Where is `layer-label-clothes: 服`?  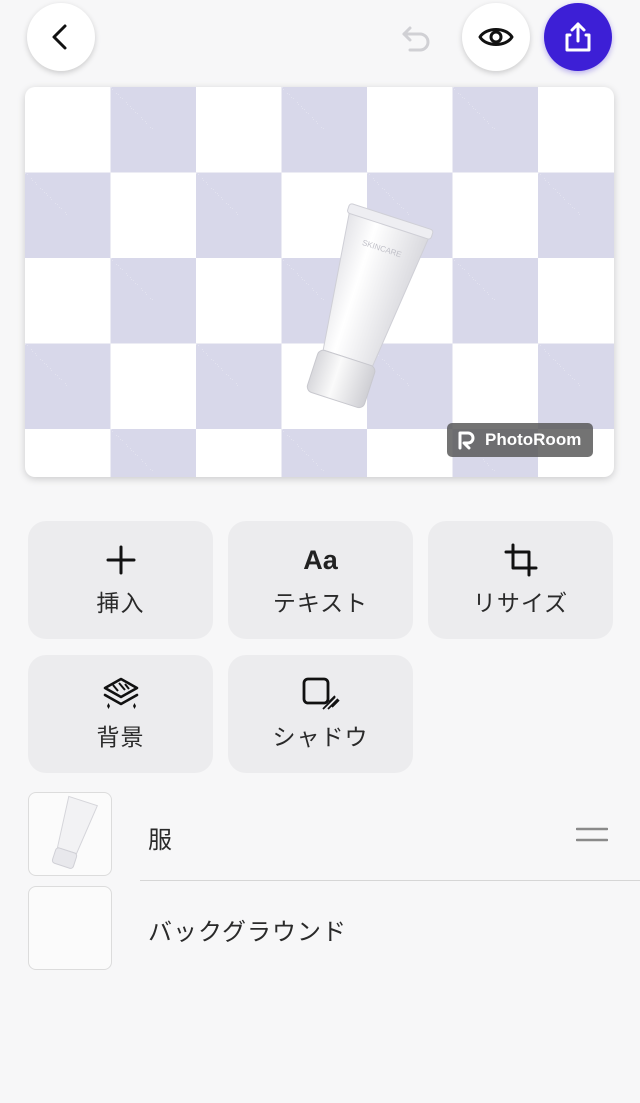 layer-label-clothes: 服 is located at coordinates (160, 837).